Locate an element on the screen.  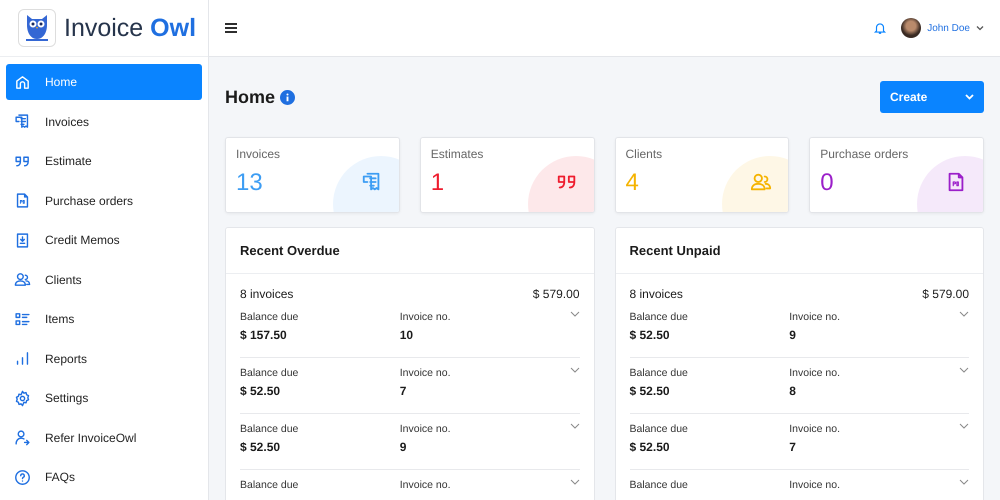
home-icon is located at coordinates (22, 82).